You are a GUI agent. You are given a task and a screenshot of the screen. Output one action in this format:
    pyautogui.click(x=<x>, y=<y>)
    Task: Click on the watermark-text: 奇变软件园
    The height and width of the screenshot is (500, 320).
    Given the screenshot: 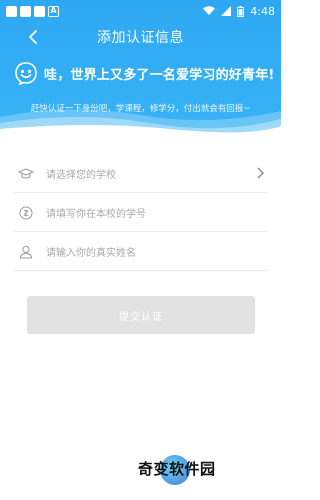 What is the action you would take?
    pyautogui.click(x=177, y=469)
    